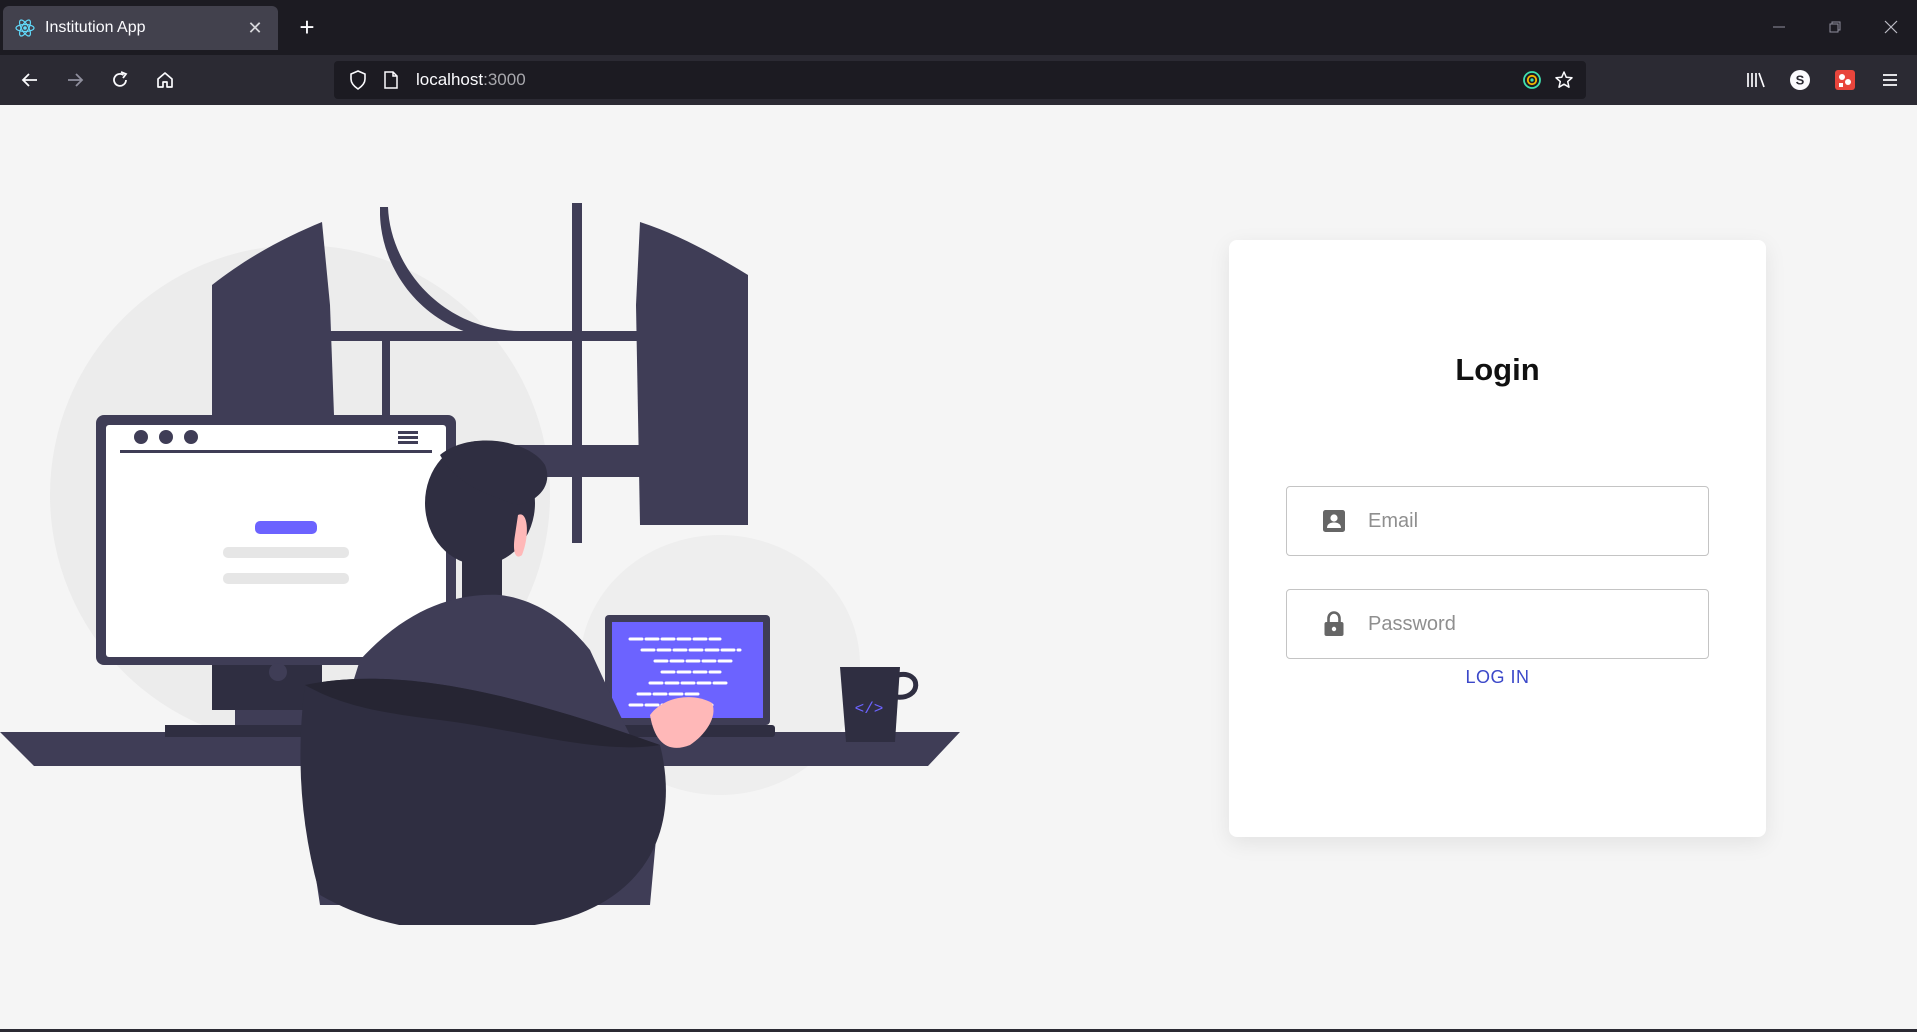 Image resolution: width=1917 pixels, height=1032 pixels. I want to click on tab-title: Institution App, so click(95, 27).